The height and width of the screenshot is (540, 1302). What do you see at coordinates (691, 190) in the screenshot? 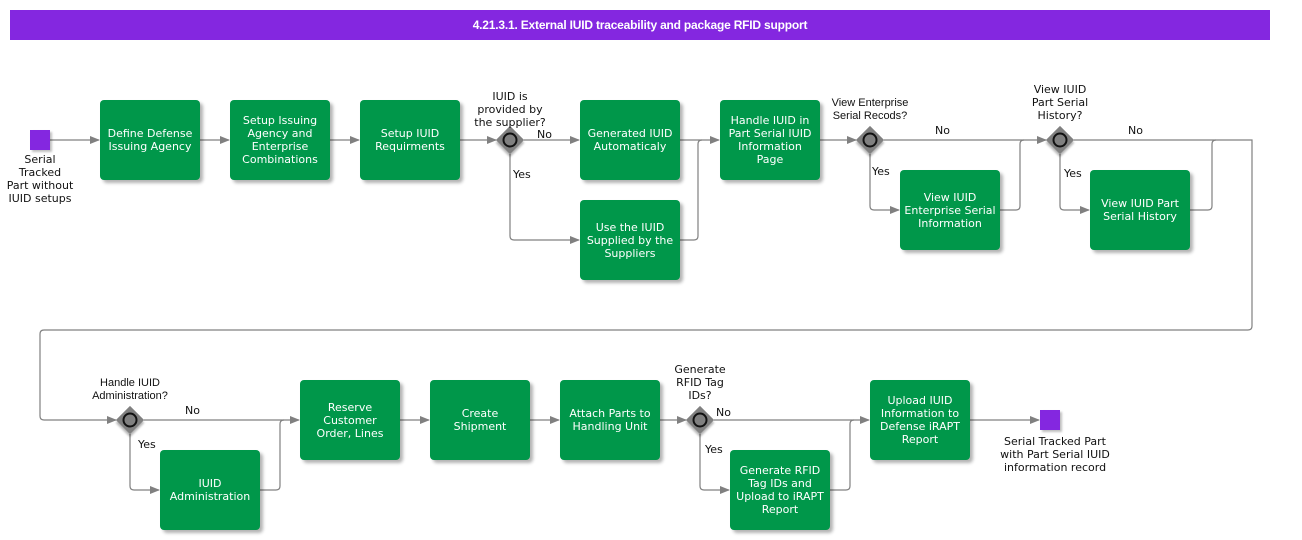
I see `flow-supplied-to-handle` at bounding box center [691, 190].